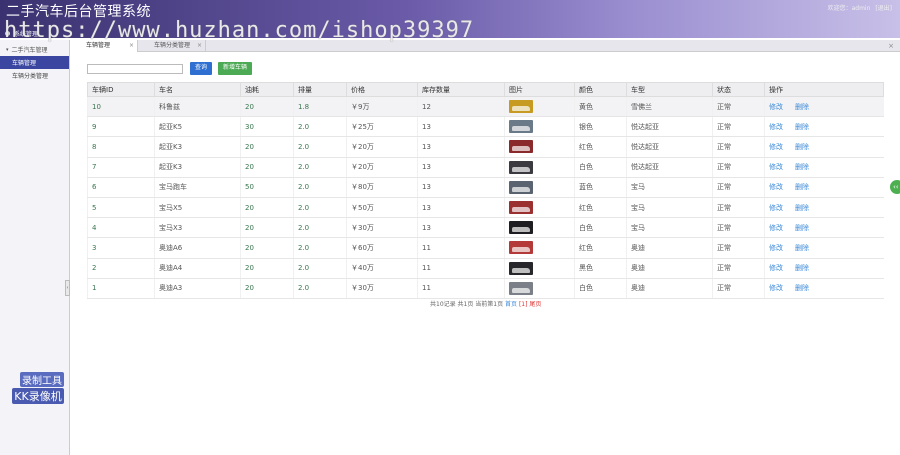 This screenshot has height=455, width=900. What do you see at coordinates (201, 68) in the screenshot?
I see `query-button: 查询` at bounding box center [201, 68].